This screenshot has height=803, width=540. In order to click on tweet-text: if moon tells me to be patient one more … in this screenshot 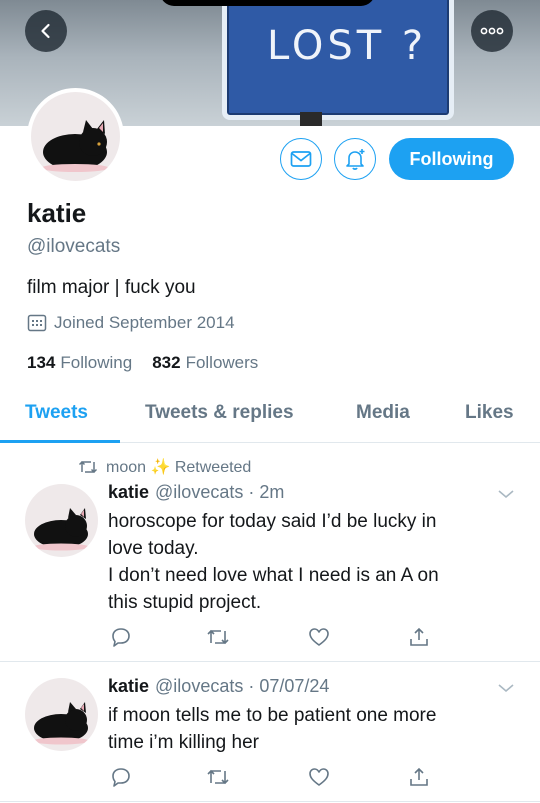, I will do `click(303, 729)`.